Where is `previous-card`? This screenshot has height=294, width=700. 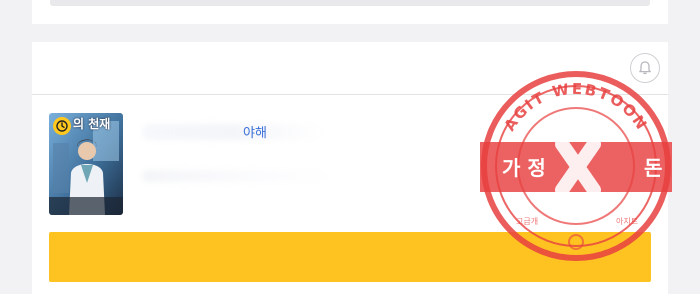 previous-card is located at coordinates (350, 12).